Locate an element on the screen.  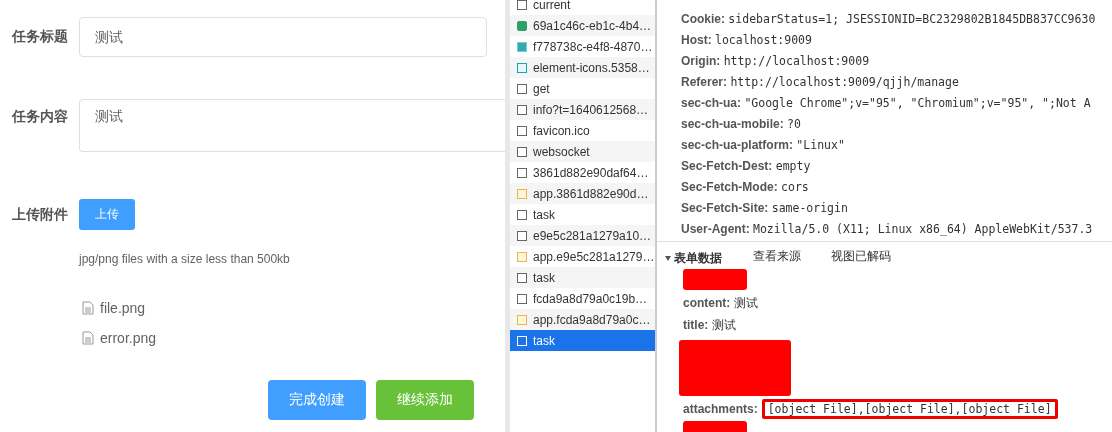
header-line: Cookie: sidebarStatus=1; JSESSIONID=BC2329802B1845DB837CC9630 is located at coordinates (889, 19).